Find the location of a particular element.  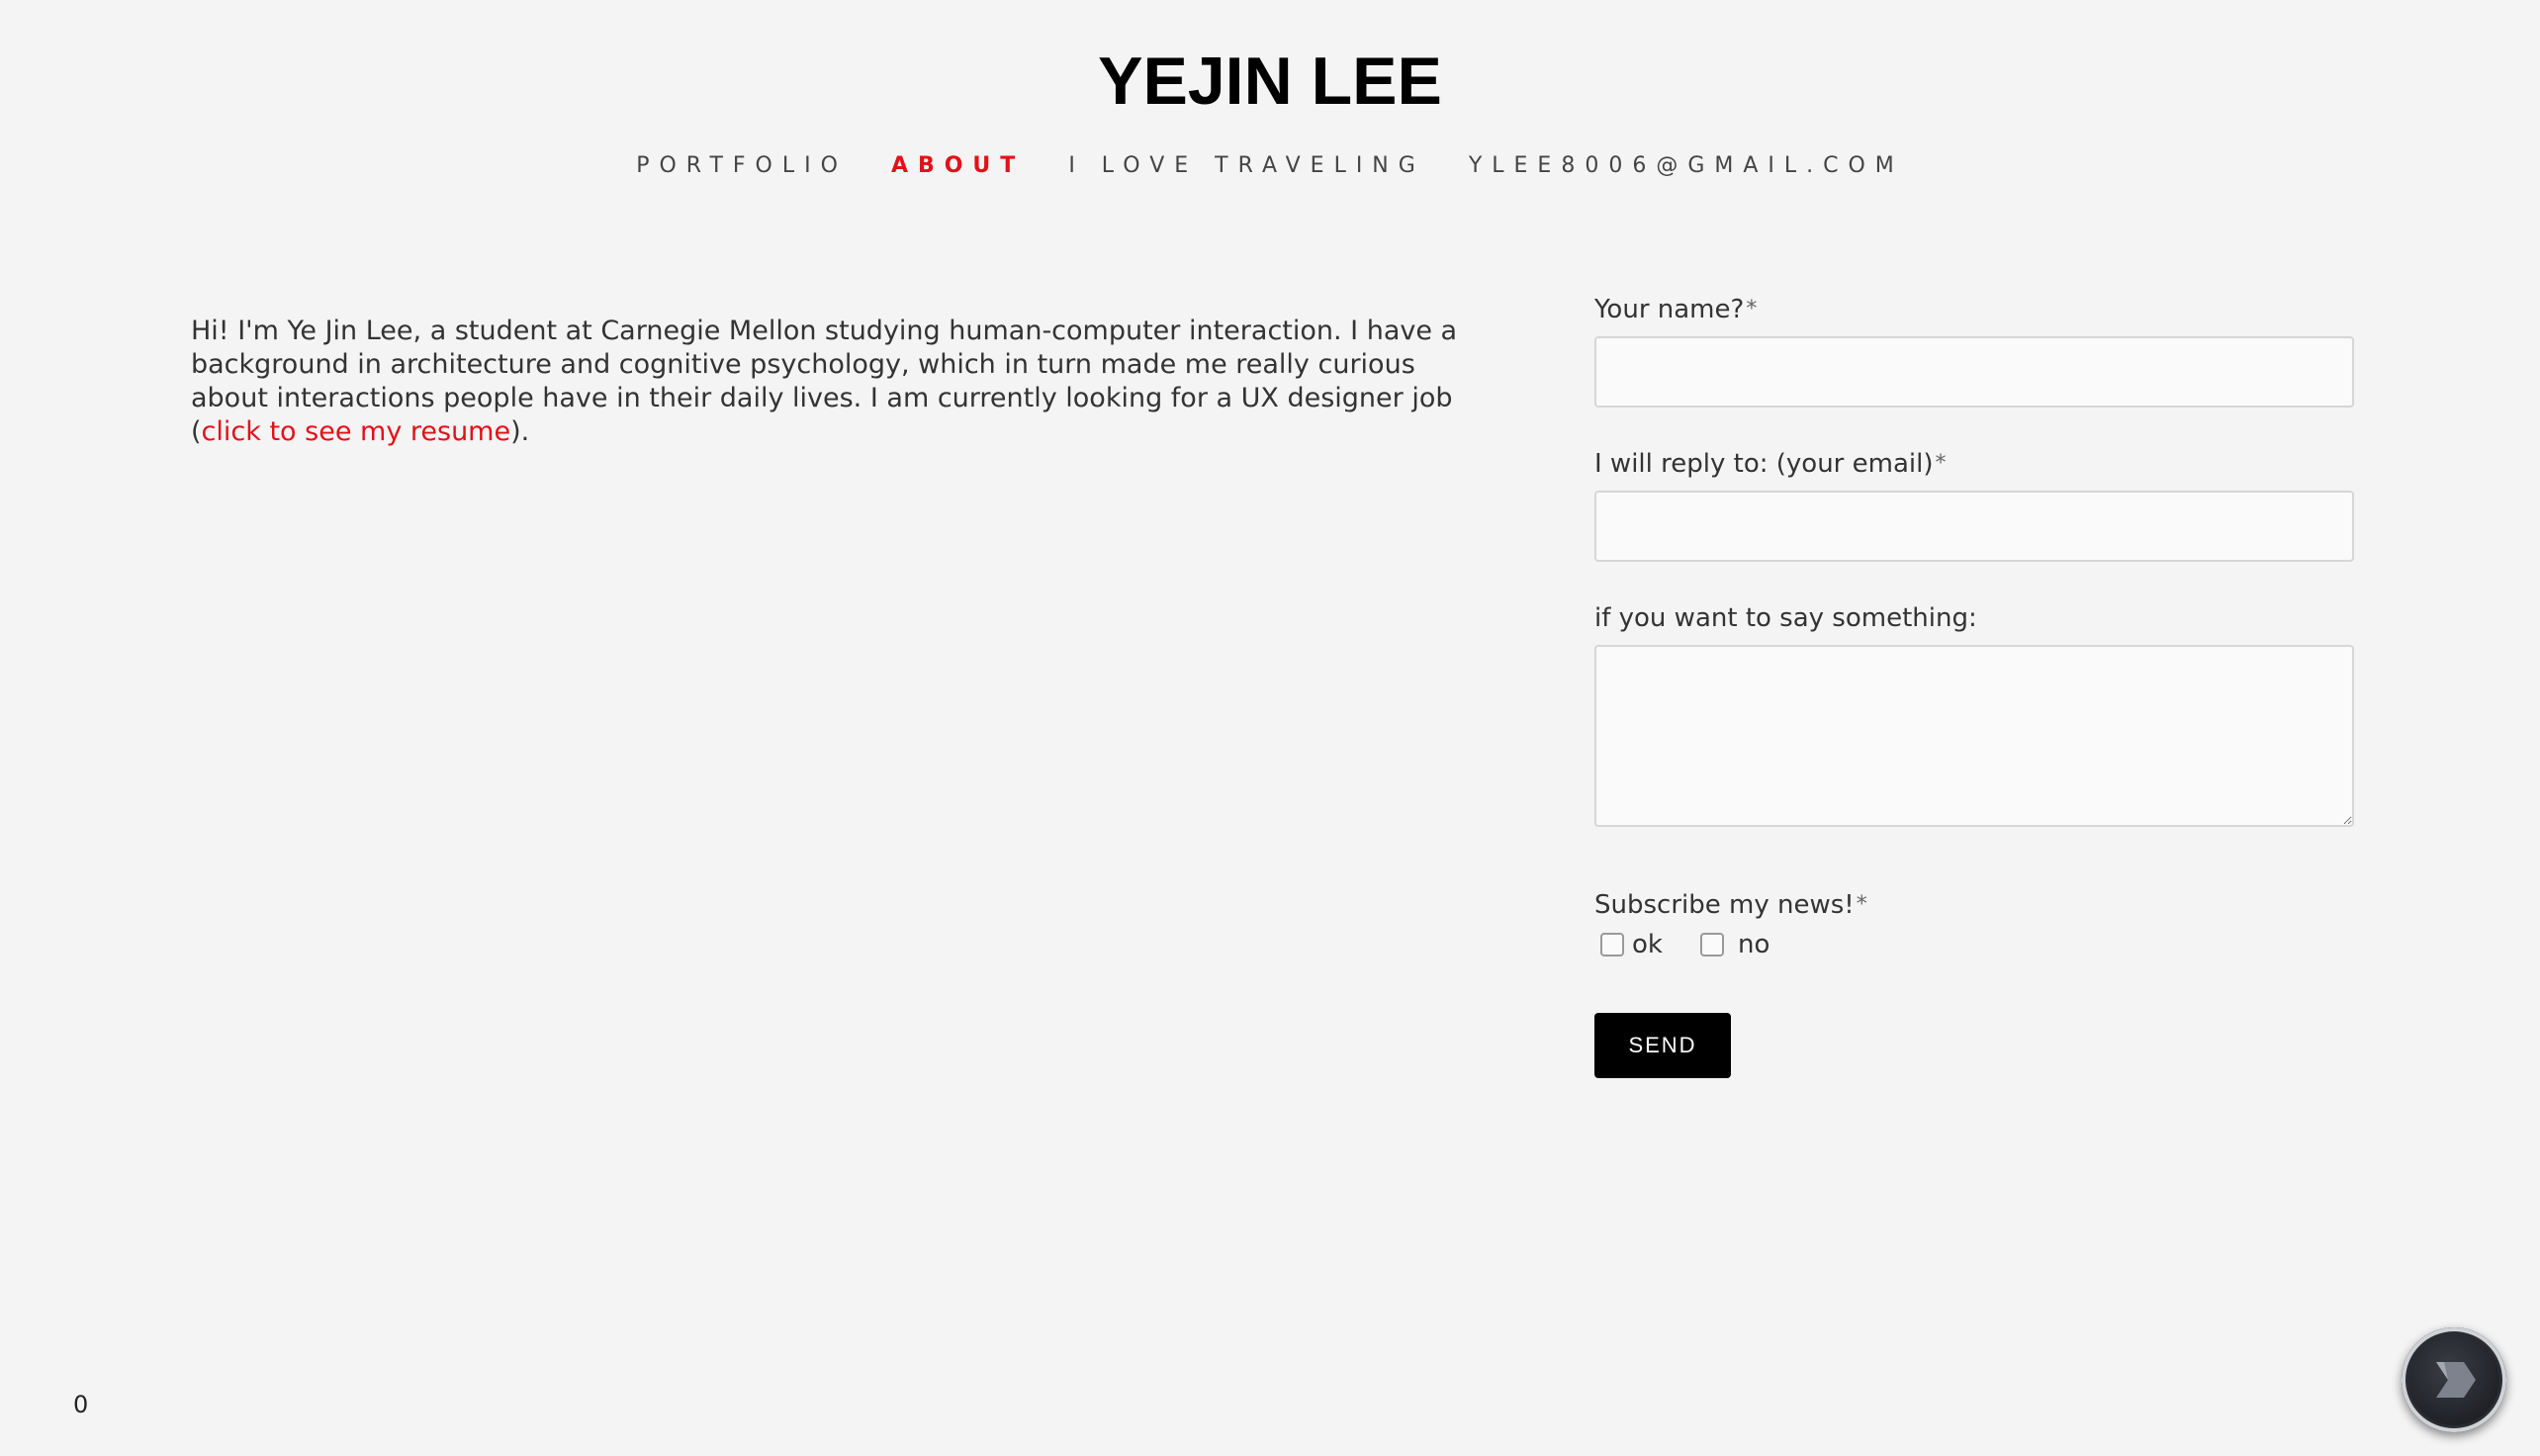

email-label-text: I will reply to: (your email) is located at coordinates (1764, 464).